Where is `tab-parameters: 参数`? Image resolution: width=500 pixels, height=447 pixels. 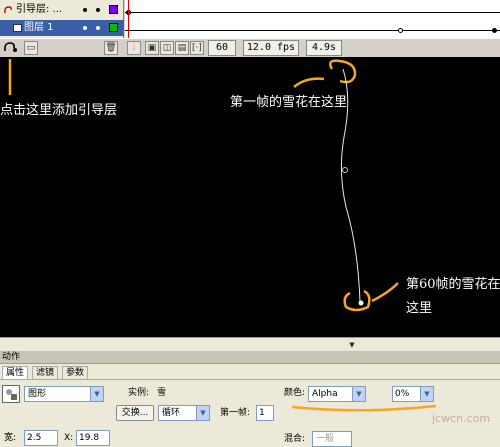
tab-parameters: 参数 is located at coordinates (75, 372).